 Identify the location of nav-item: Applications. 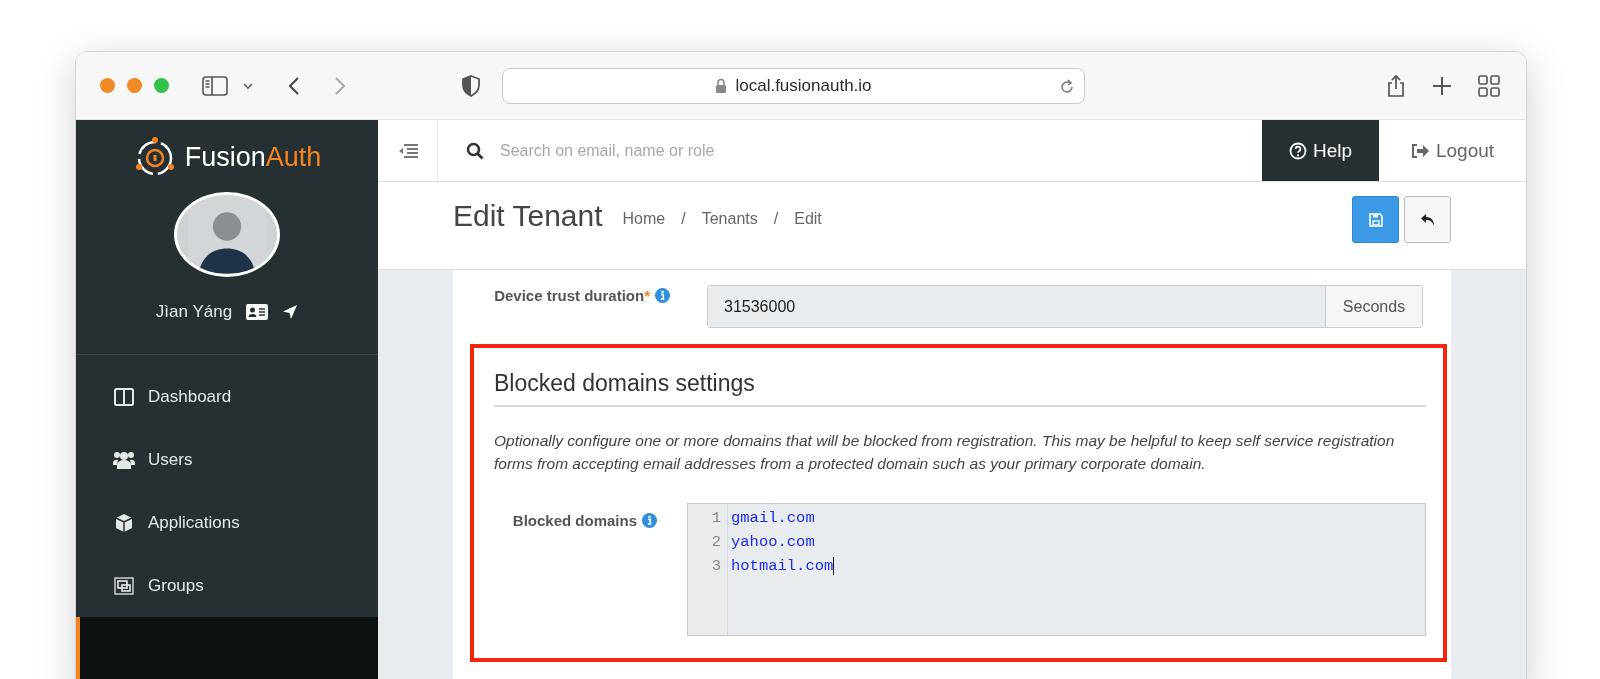
(227, 522).